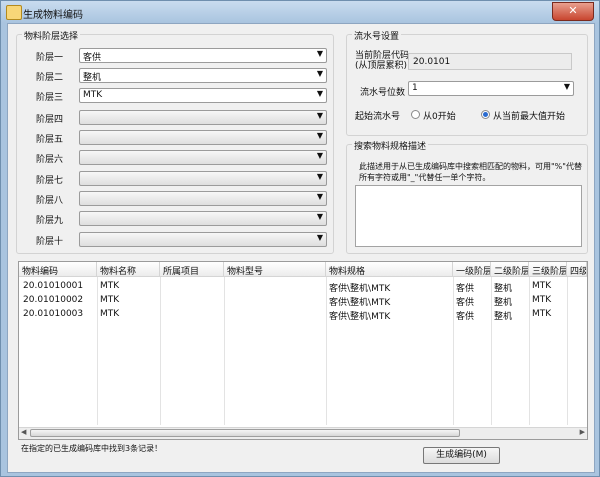 This screenshot has width=600, height=477. I want to click on level-2-combo: 整机 ▼, so click(203, 75).